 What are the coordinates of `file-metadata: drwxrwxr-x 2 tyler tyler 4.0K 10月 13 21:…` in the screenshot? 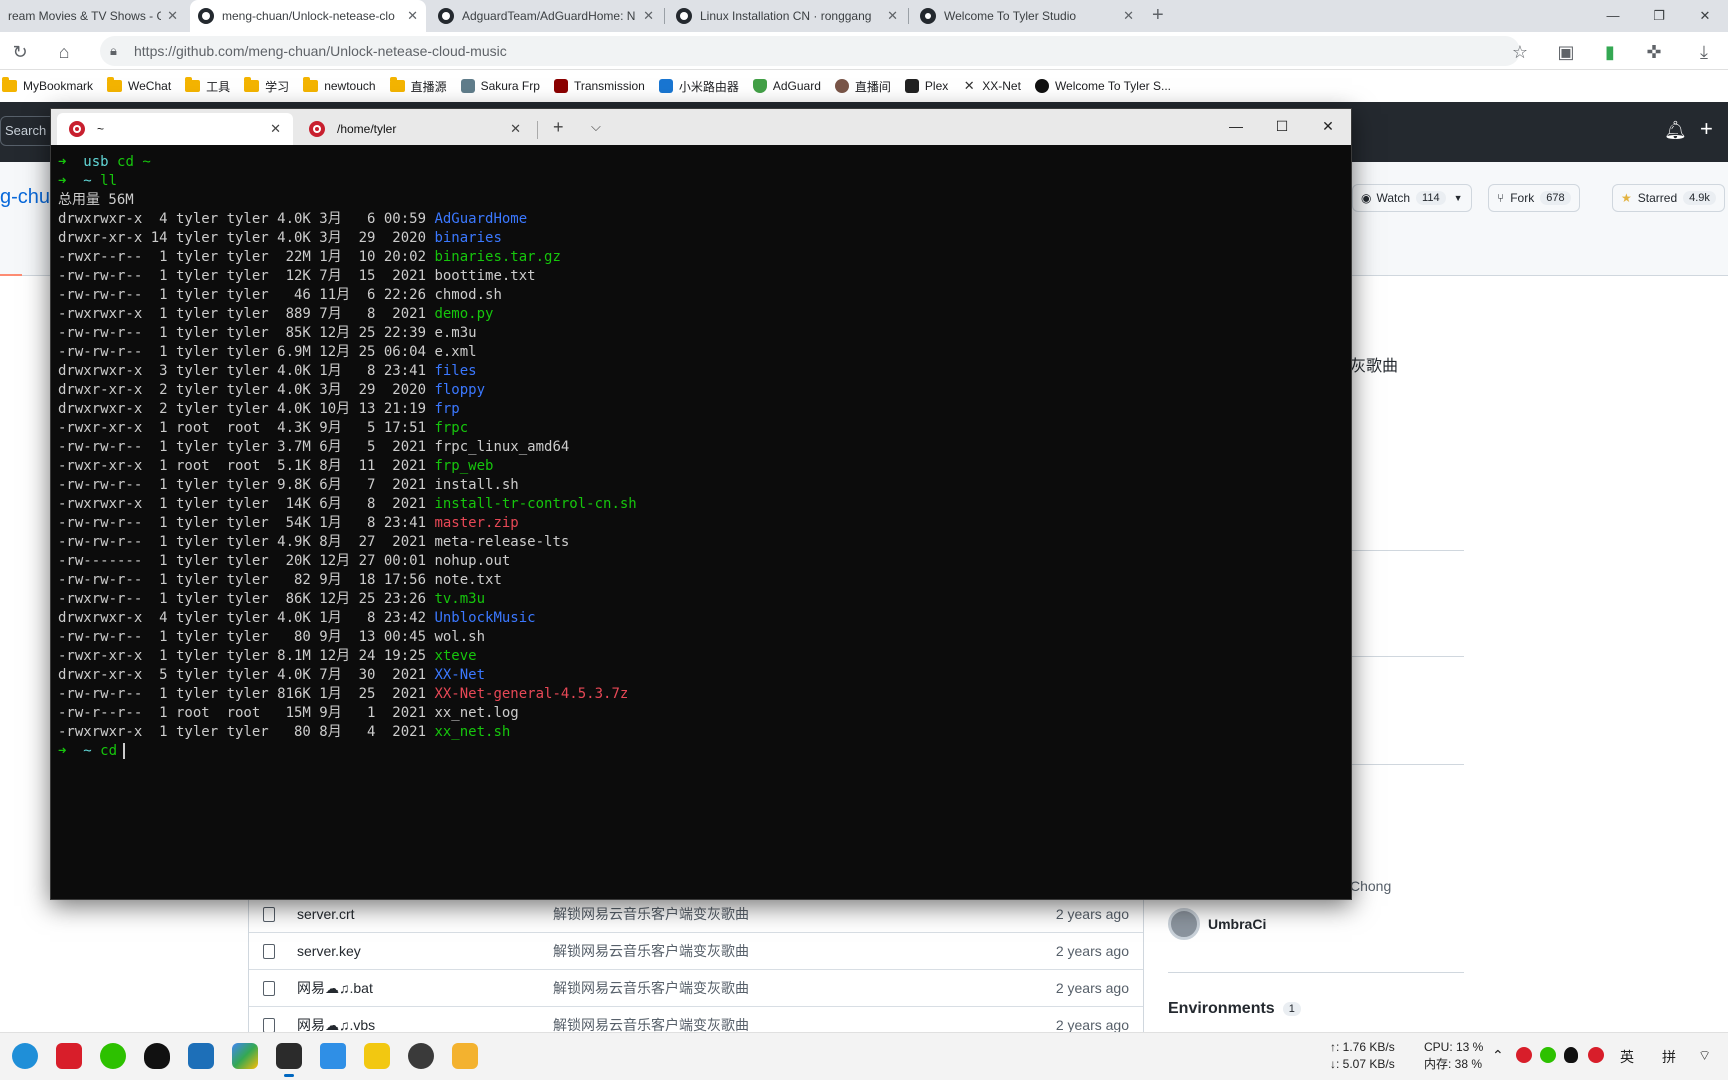 It's located at (246, 409).